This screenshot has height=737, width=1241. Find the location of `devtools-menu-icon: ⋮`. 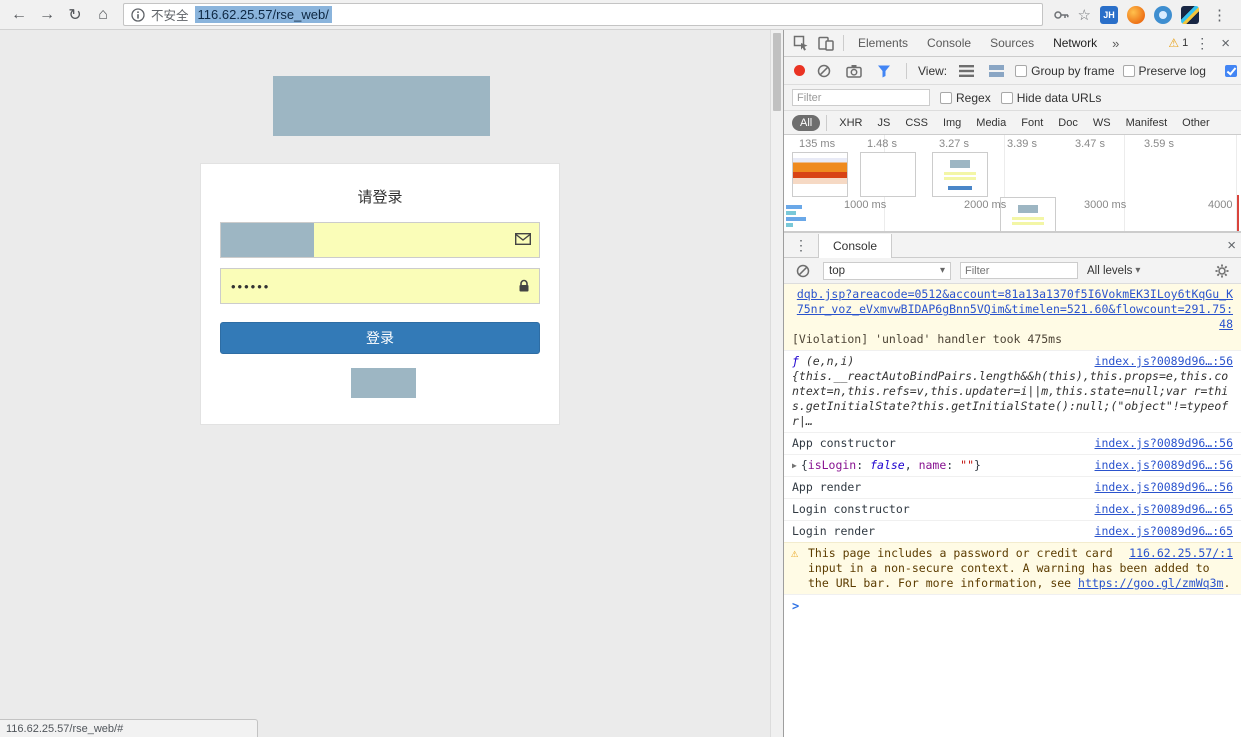

devtools-menu-icon: ⋮ is located at coordinates (1202, 43).